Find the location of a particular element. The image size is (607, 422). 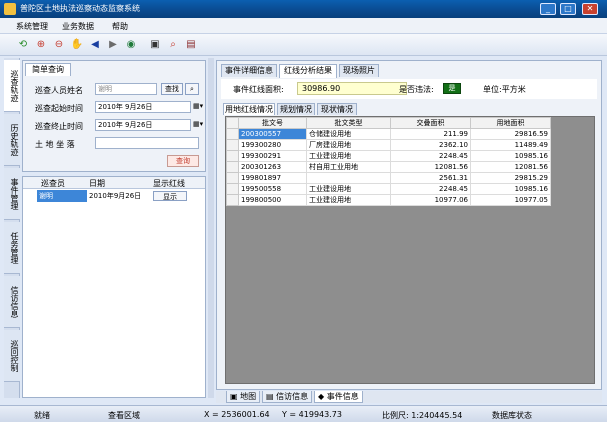

cell-approval-type: 村自用工业用地 is located at coordinates (348, 167).